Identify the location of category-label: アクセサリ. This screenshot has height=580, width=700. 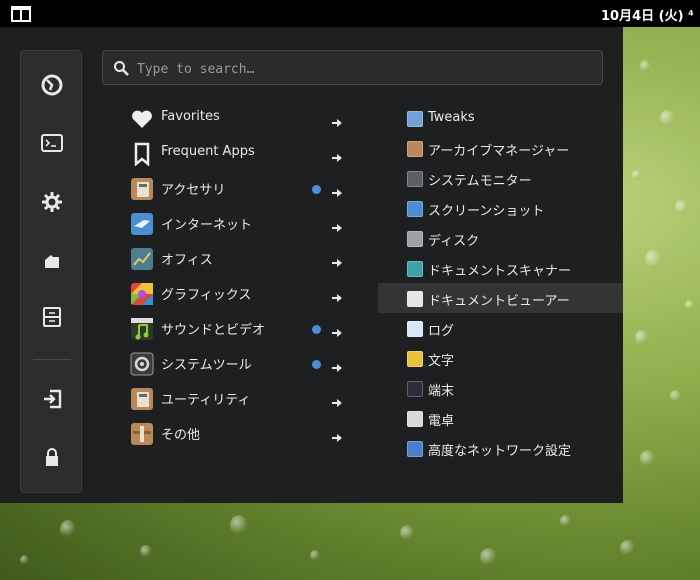
(193, 190).